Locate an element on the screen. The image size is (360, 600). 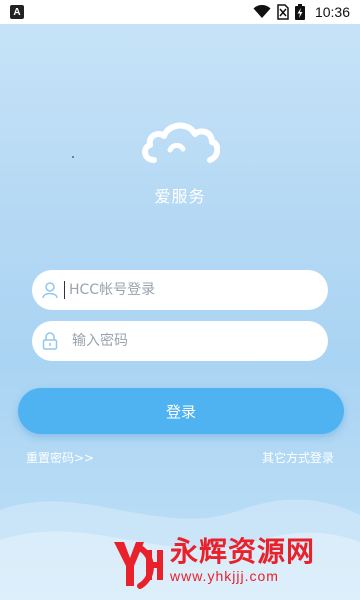
status-bar-left: A is located at coordinates (17, 12).